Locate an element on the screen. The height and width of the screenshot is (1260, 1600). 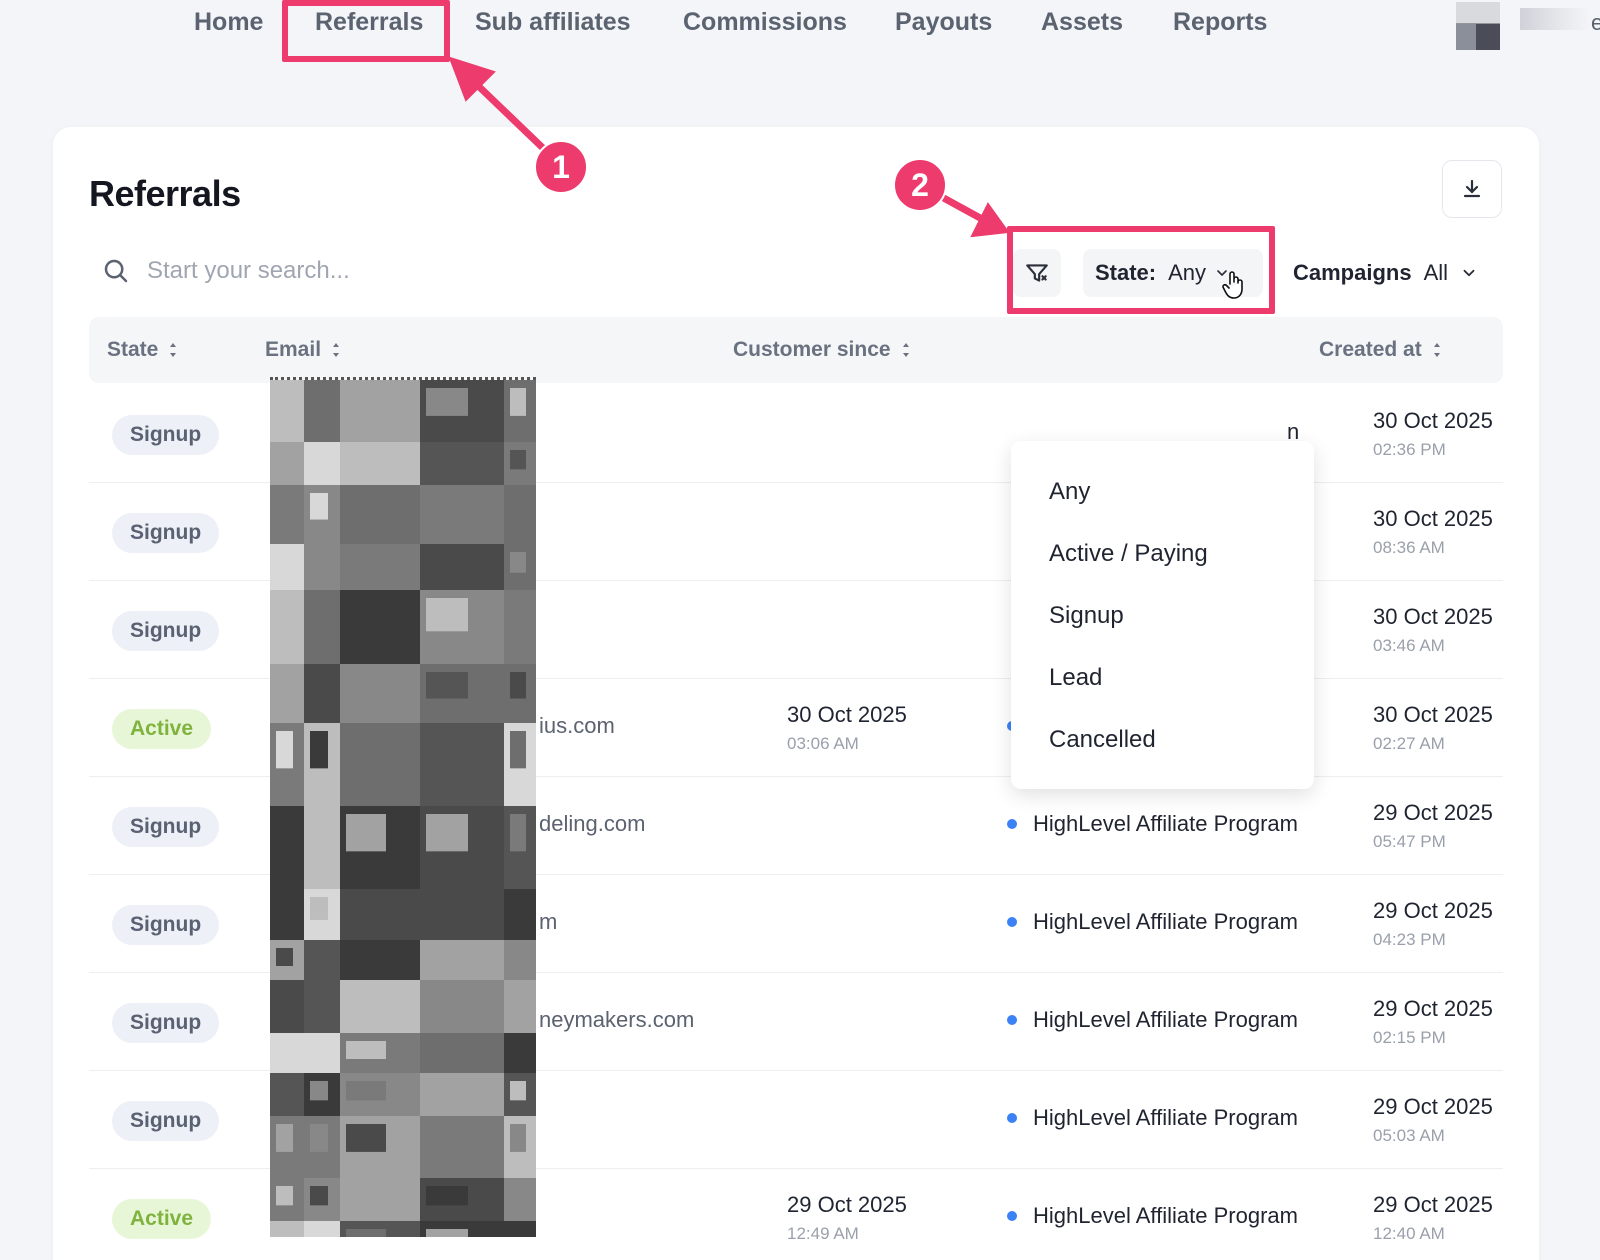
hand-cursor-icon is located at coordinates (1232, 285).